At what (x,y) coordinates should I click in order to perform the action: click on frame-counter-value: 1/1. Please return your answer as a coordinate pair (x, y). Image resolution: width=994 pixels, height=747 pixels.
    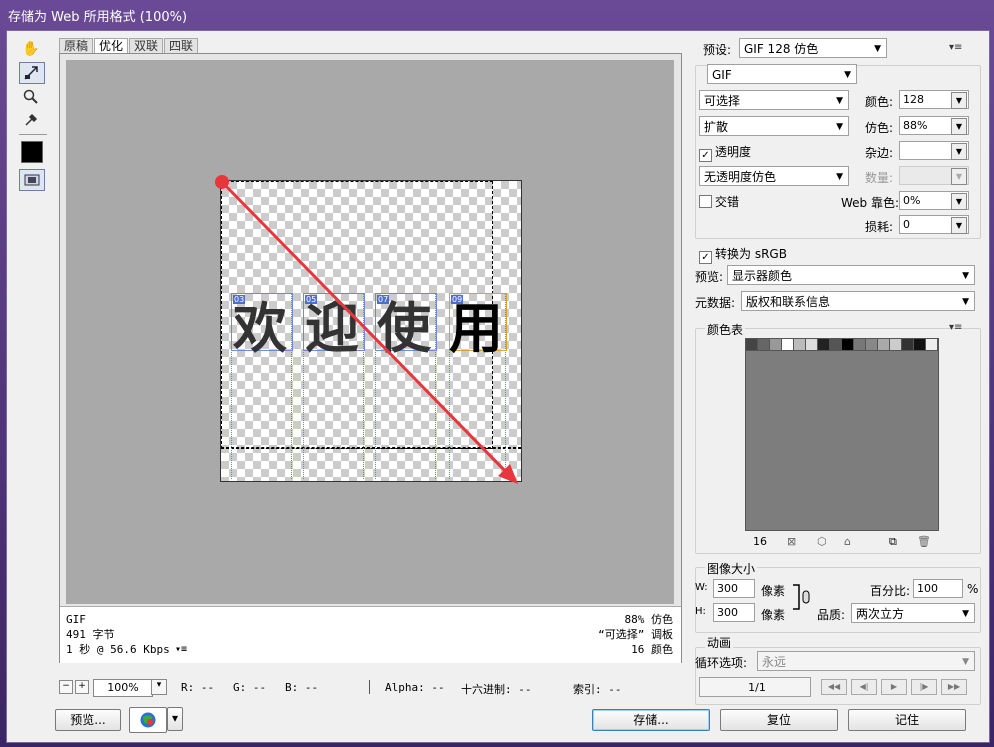
    Looking at the image, I should click on (757, 687).